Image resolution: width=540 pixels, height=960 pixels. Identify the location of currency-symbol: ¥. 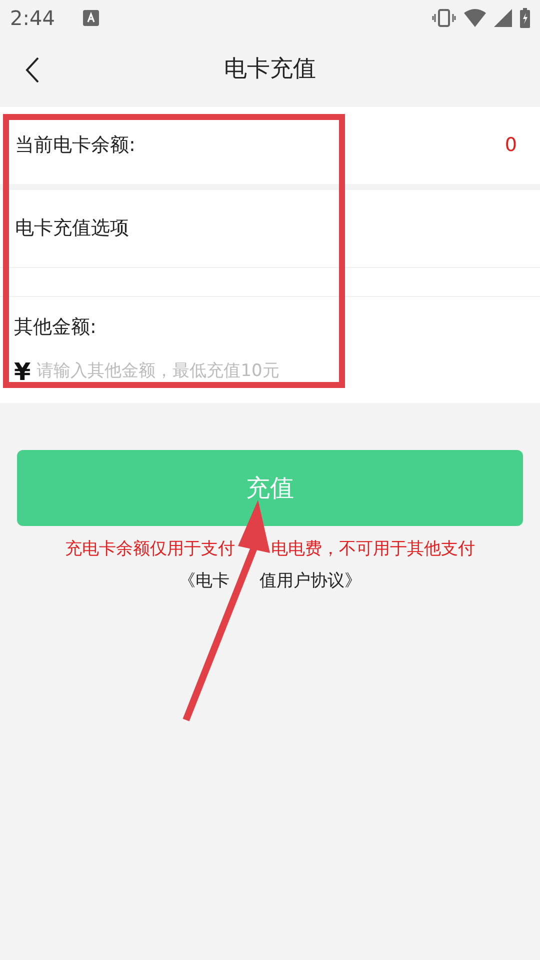
(22, 372).